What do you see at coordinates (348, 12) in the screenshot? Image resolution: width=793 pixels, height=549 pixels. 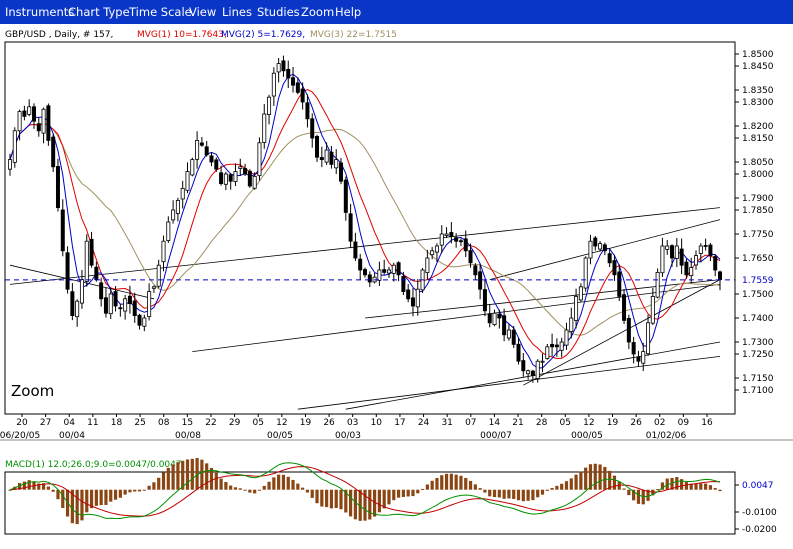 I see `menu-help: Help` at bounding box center [348, 12].